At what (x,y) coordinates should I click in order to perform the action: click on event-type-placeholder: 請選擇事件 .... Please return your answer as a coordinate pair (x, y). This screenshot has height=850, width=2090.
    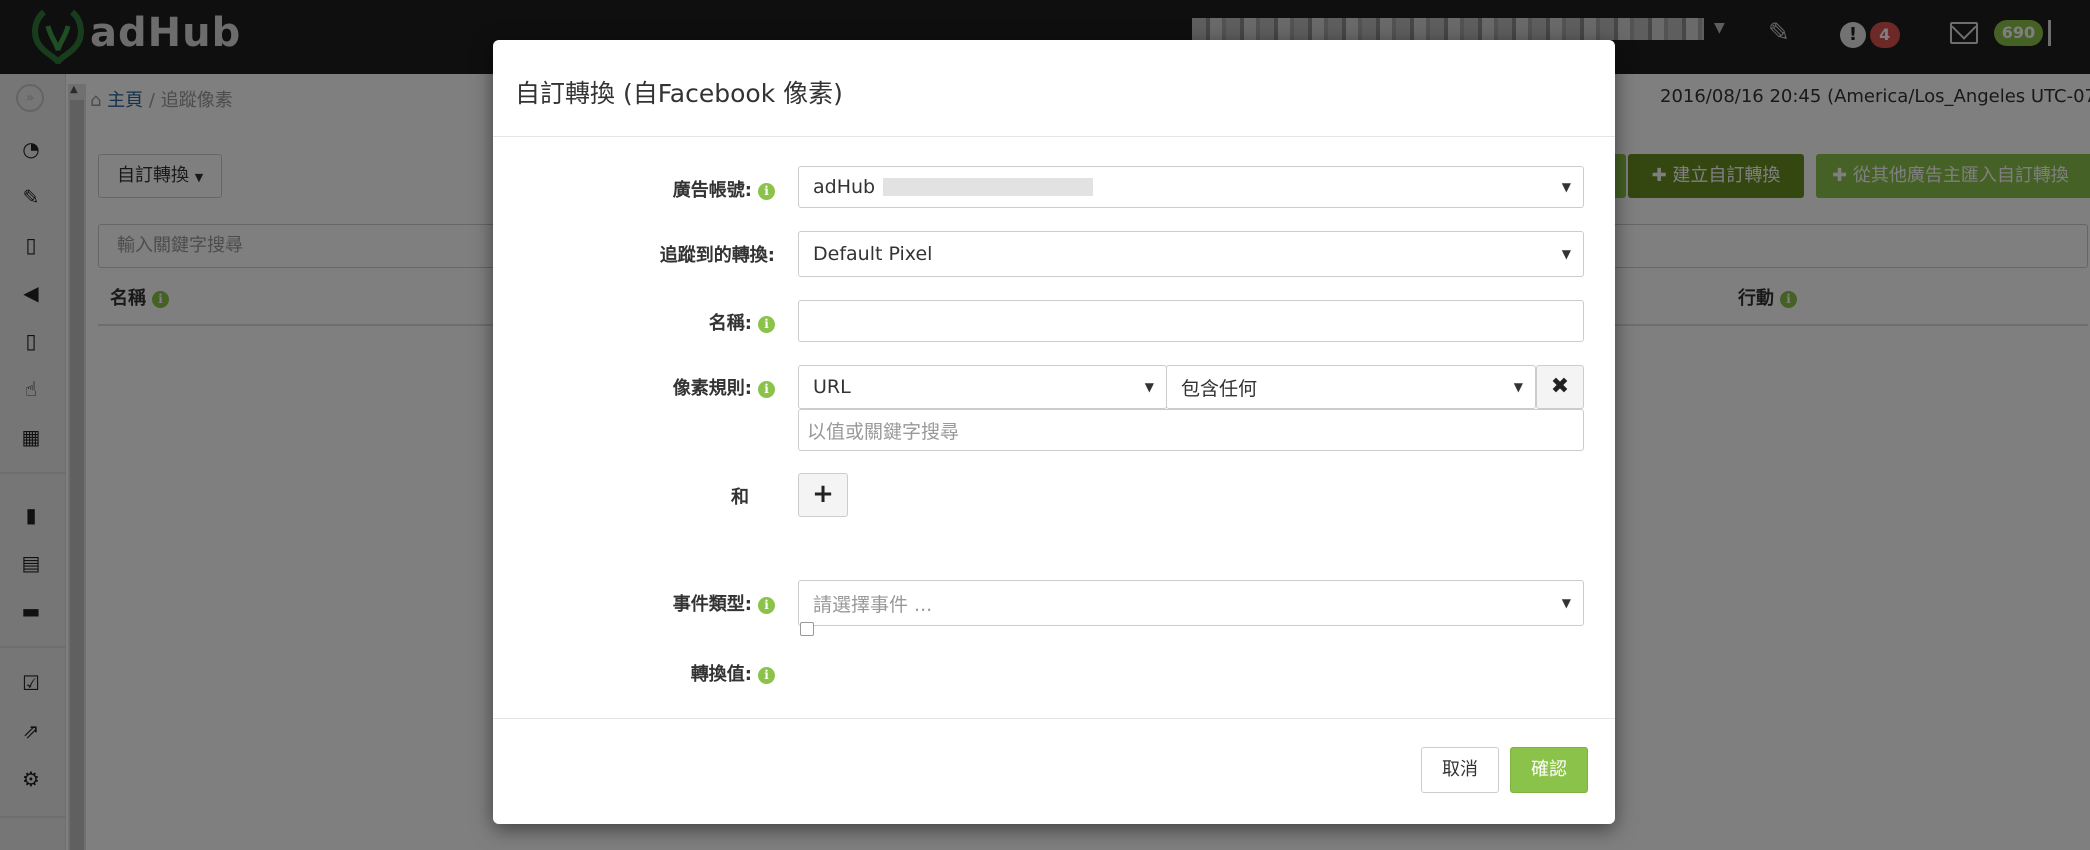
    Looking at the image, I should click on (873, 604).